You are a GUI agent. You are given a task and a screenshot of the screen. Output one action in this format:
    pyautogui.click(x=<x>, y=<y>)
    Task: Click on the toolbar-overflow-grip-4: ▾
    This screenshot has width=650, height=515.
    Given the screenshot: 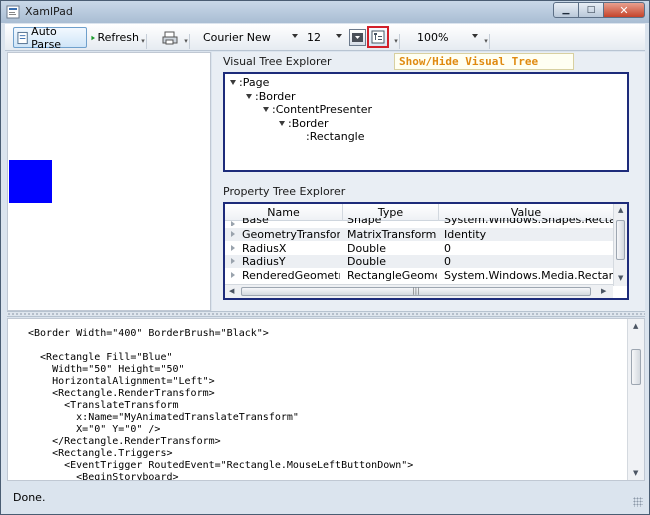 What is the action you would take?
    pyautogui.click(x=486, y=41)
    